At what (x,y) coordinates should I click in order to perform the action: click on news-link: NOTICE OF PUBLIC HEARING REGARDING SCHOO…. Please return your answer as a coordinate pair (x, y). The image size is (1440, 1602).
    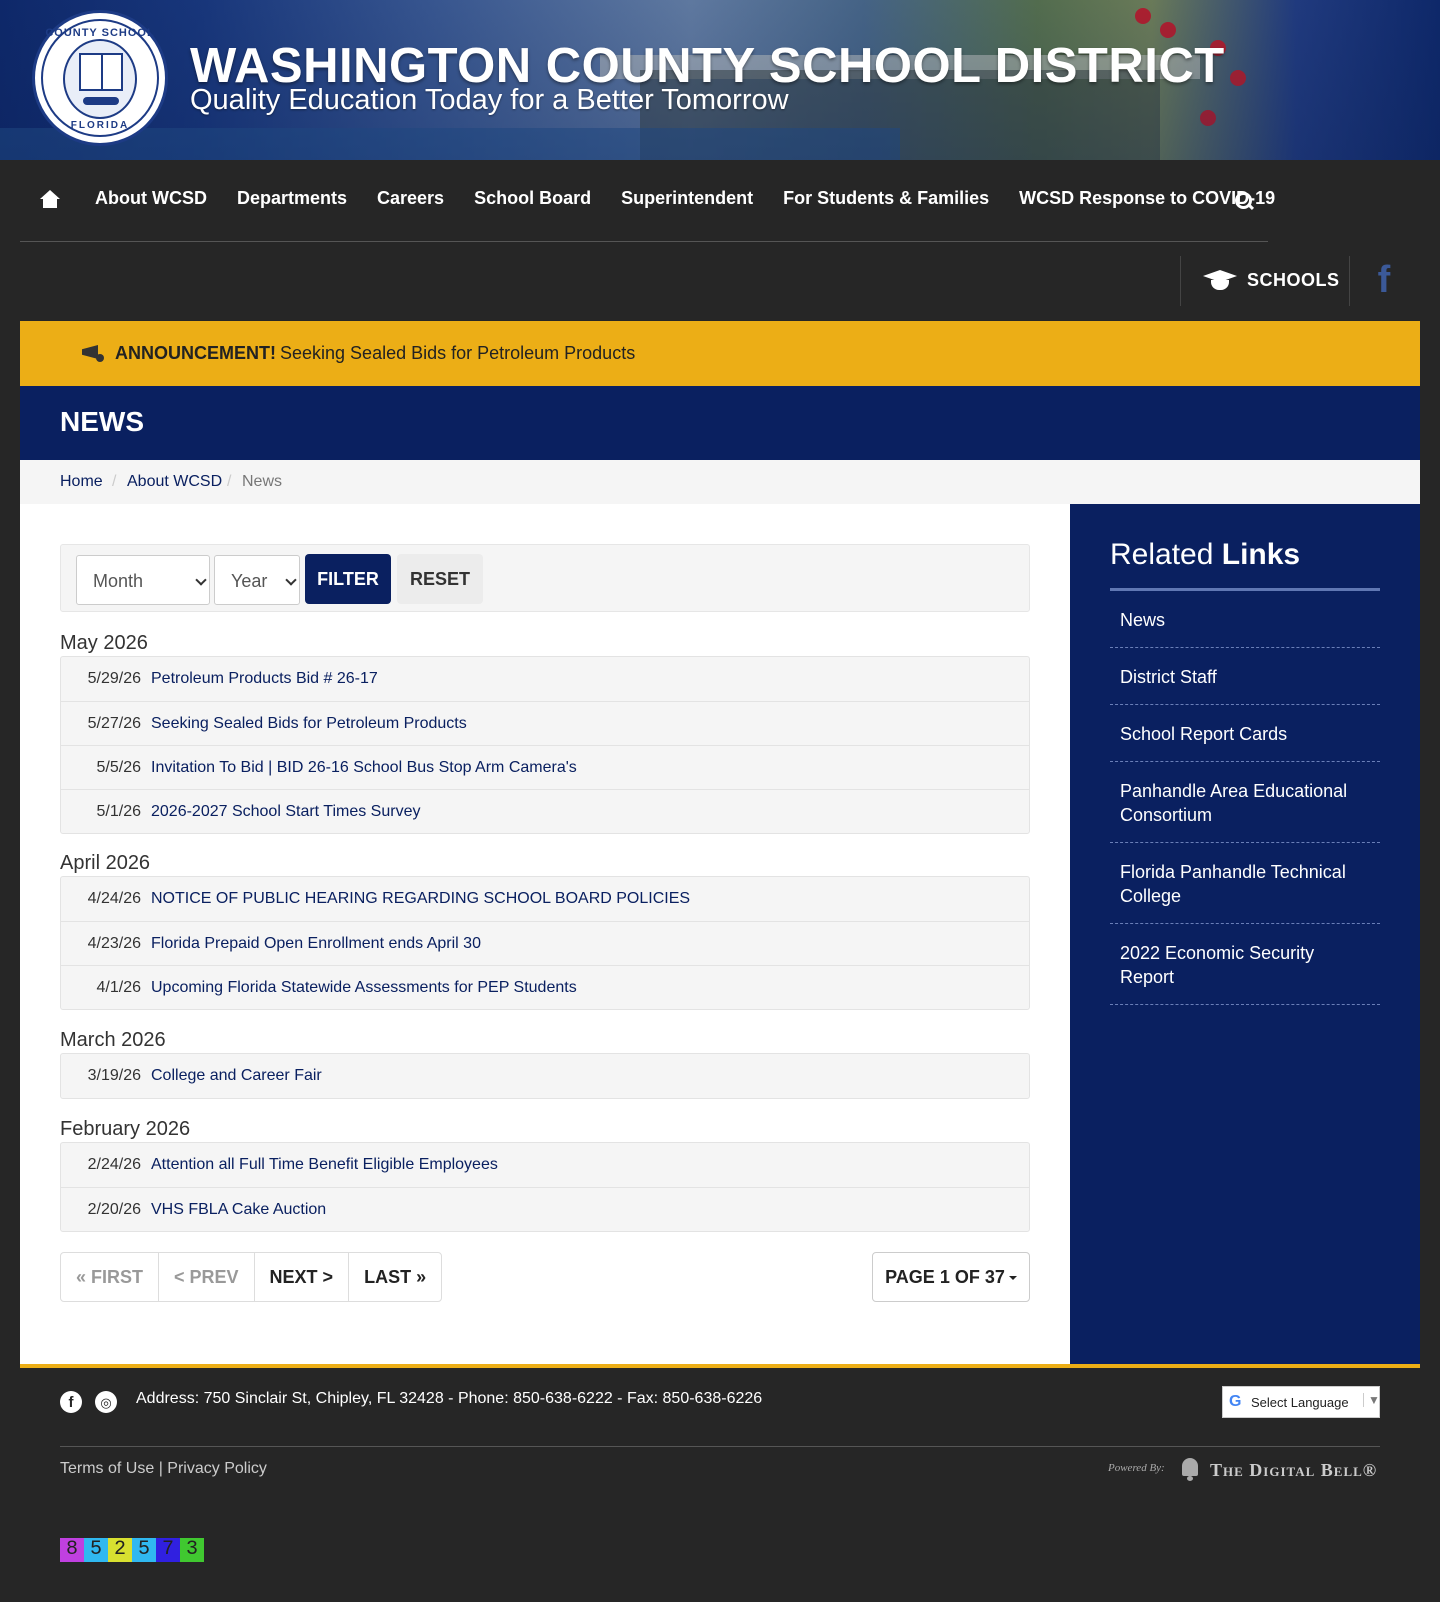
    Looking at the image, I should click on (420, 899).